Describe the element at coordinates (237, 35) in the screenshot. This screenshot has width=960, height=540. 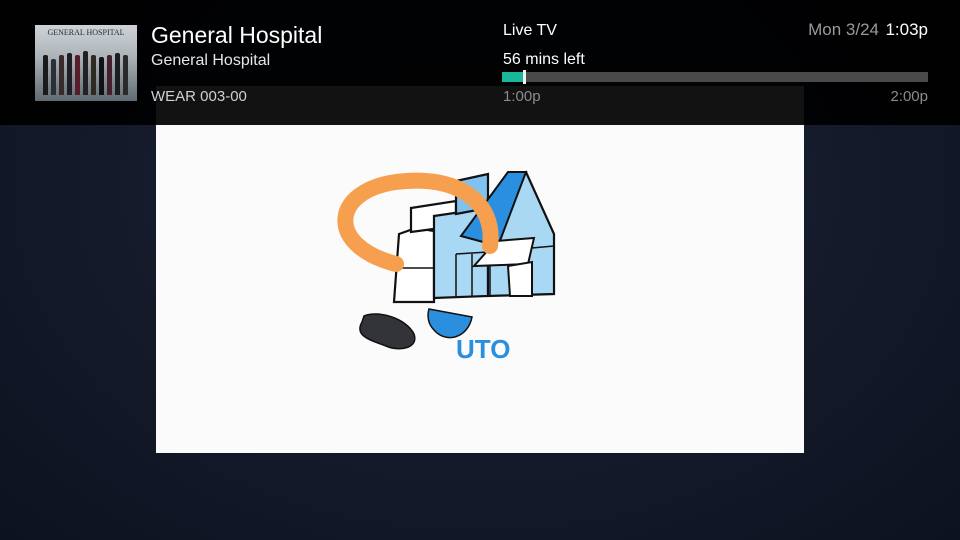
I see `program-title: General Hospital` at that location.